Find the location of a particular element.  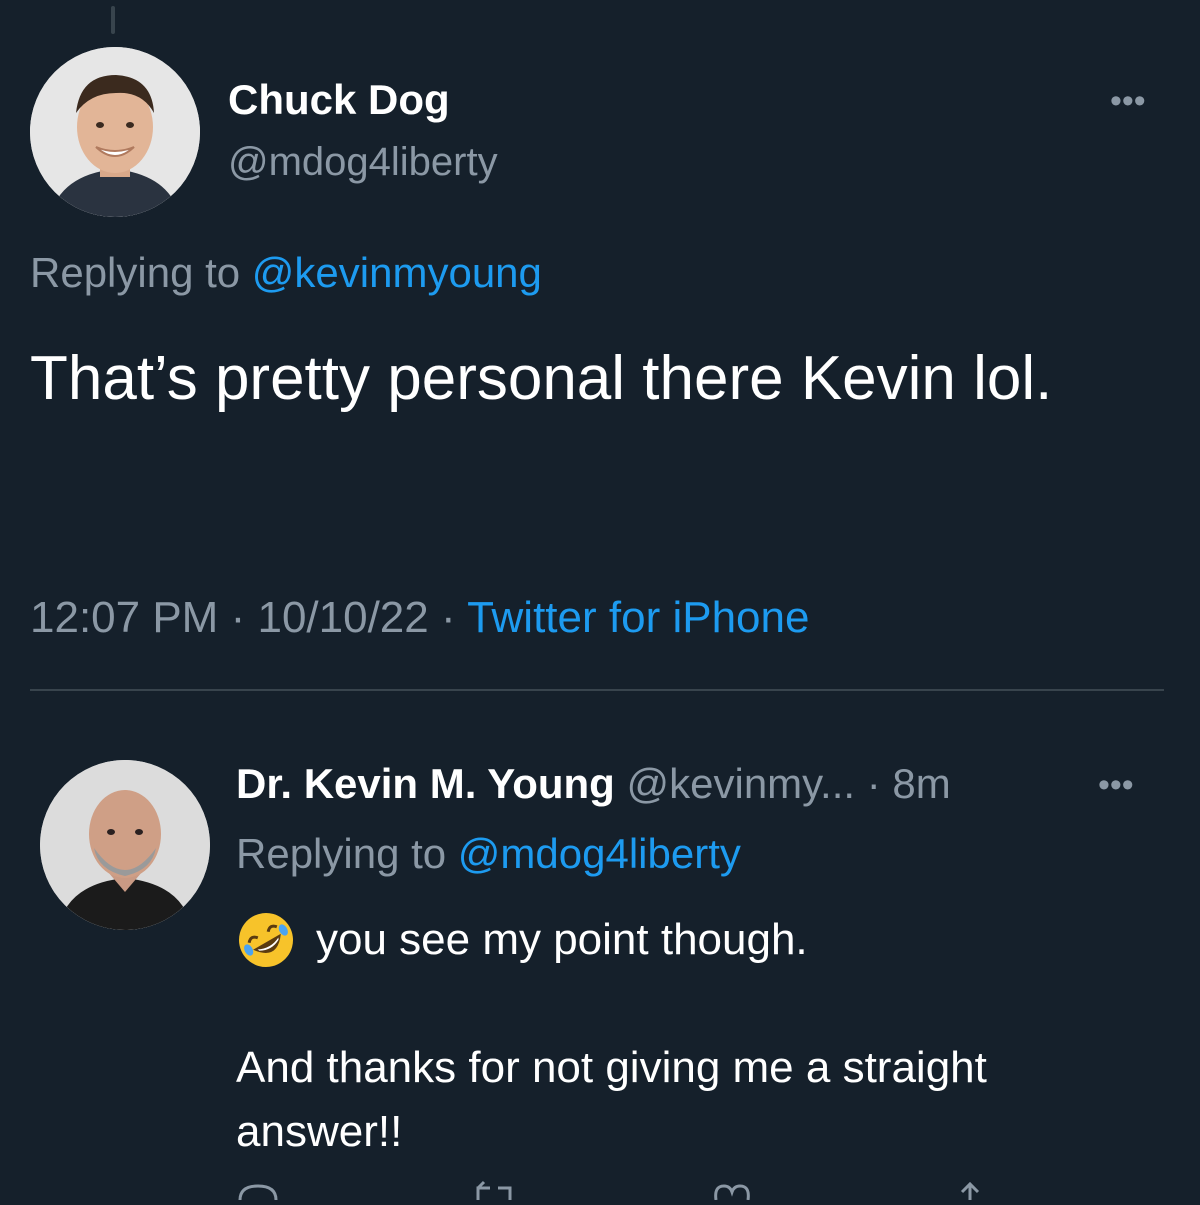

reply-display-name: Dr. Kevin M. Young is located at coordinates (425, 783).